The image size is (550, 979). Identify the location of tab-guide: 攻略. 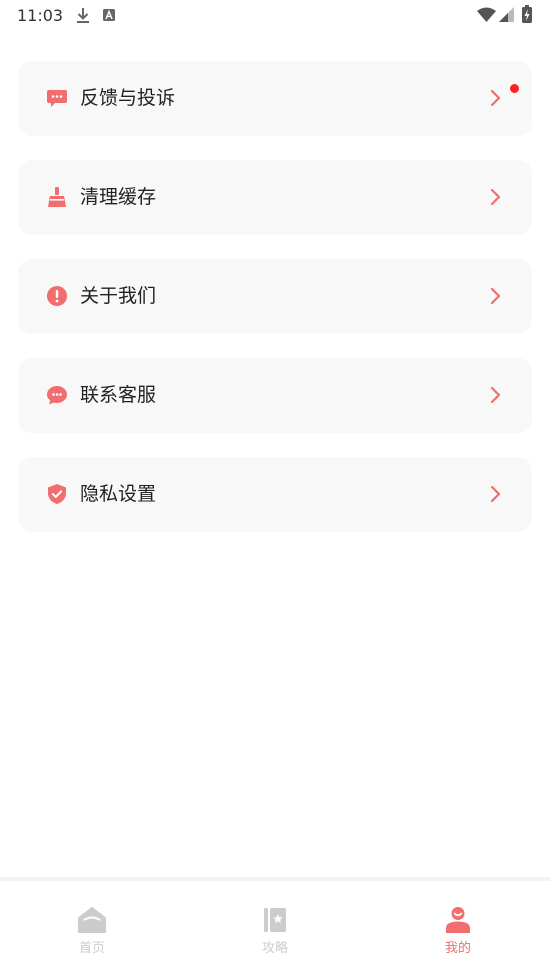
(275, 935).